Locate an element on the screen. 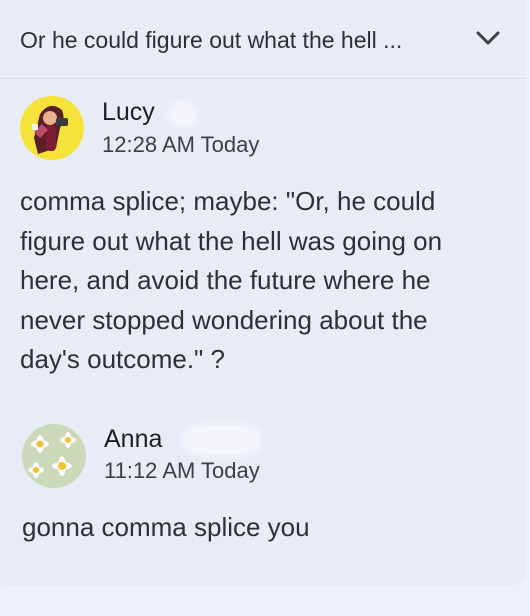 This screenshot has width=530, height=616. comment-body-line: gonna comma splice you is located at coordinates (166, 527).